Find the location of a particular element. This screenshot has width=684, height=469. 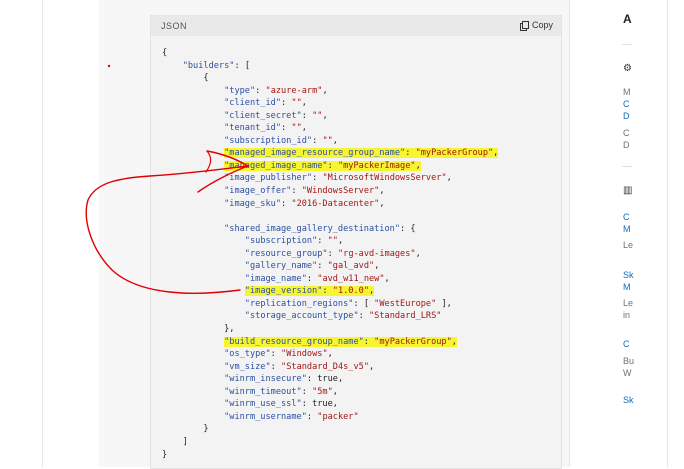

highlighted-code: "image_version": "1.0.0", is located at coordinates (309, 291).